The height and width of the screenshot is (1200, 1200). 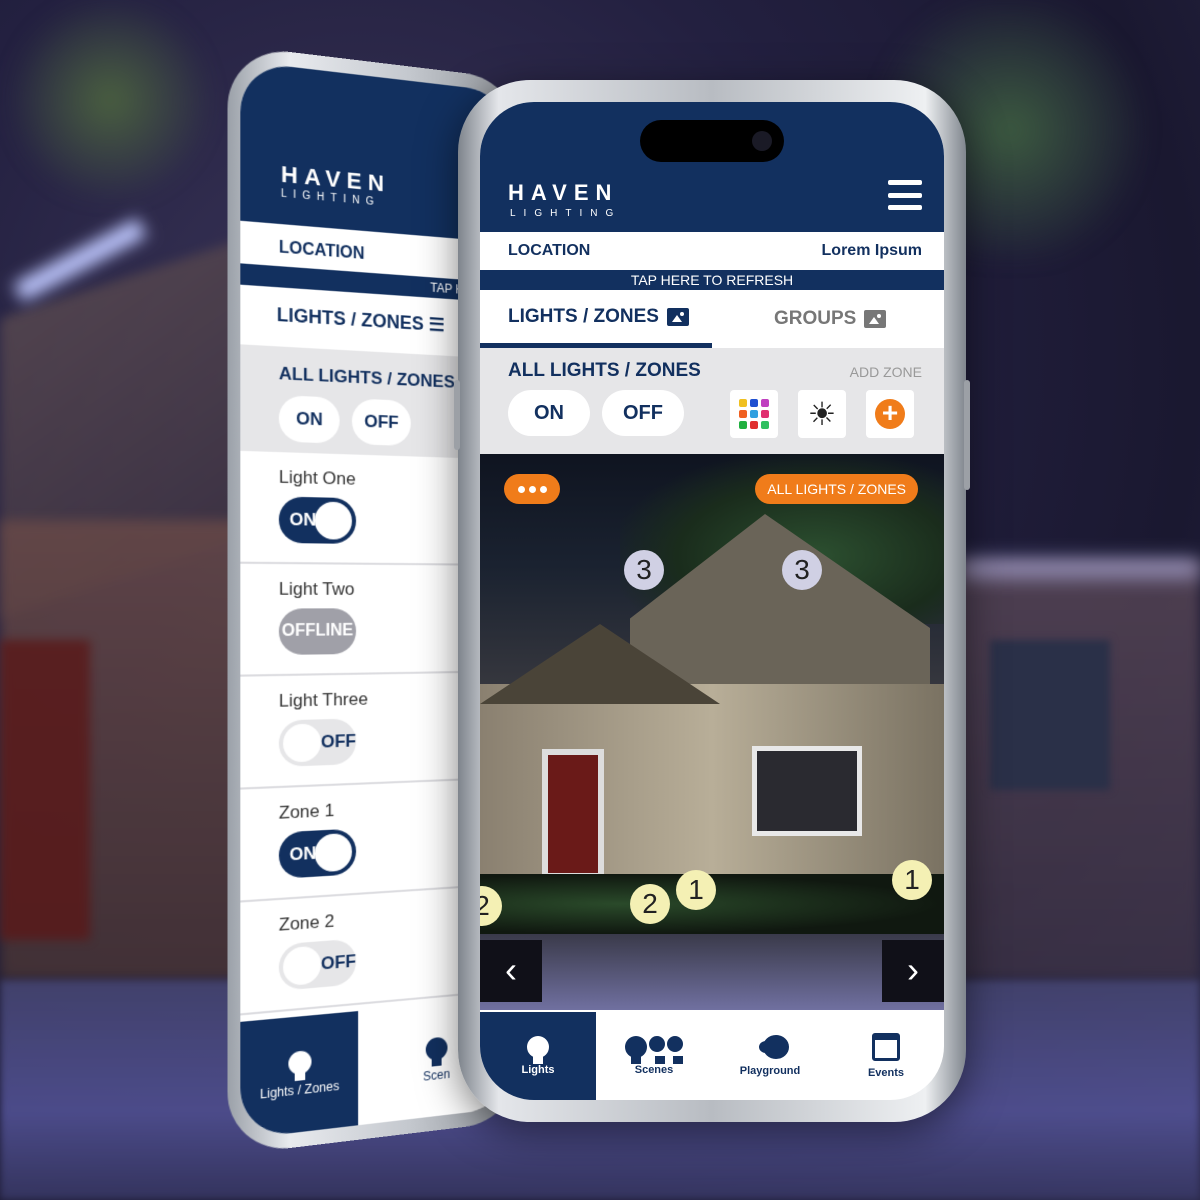 What do you see at coordinates (770, 1071) in the screenshot?
I see `nav-label: Playground` at bounding box center [770, 1071].